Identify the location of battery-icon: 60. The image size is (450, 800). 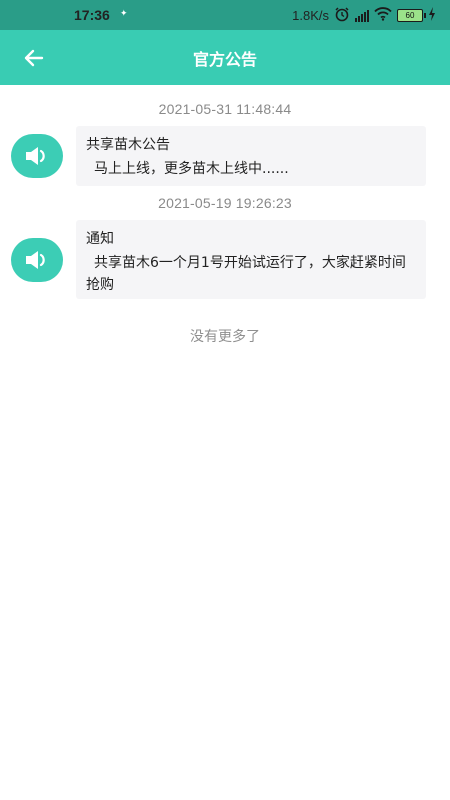
(411, 15).